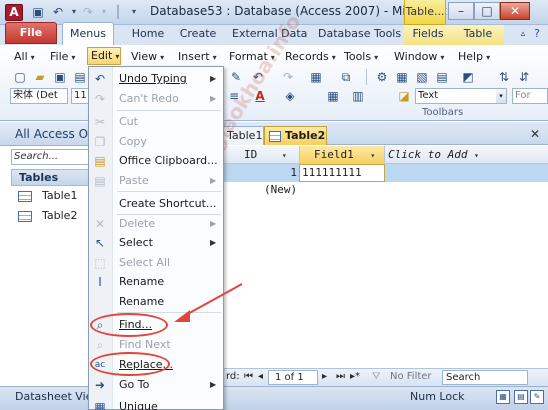 This screenshot has height=410, width=548. I want to click on font-size-combo: 11, so click(80, 96).